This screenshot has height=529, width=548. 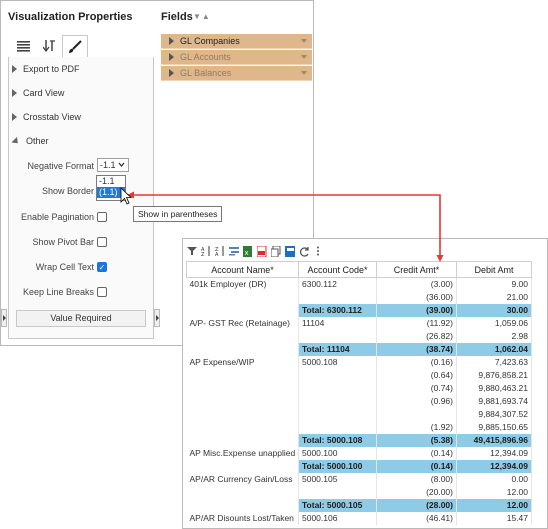 What do you see at coordinates (51, 69) in the screenshot?
I see `section-label: Export to PDF` at bounding box center [51, 69].